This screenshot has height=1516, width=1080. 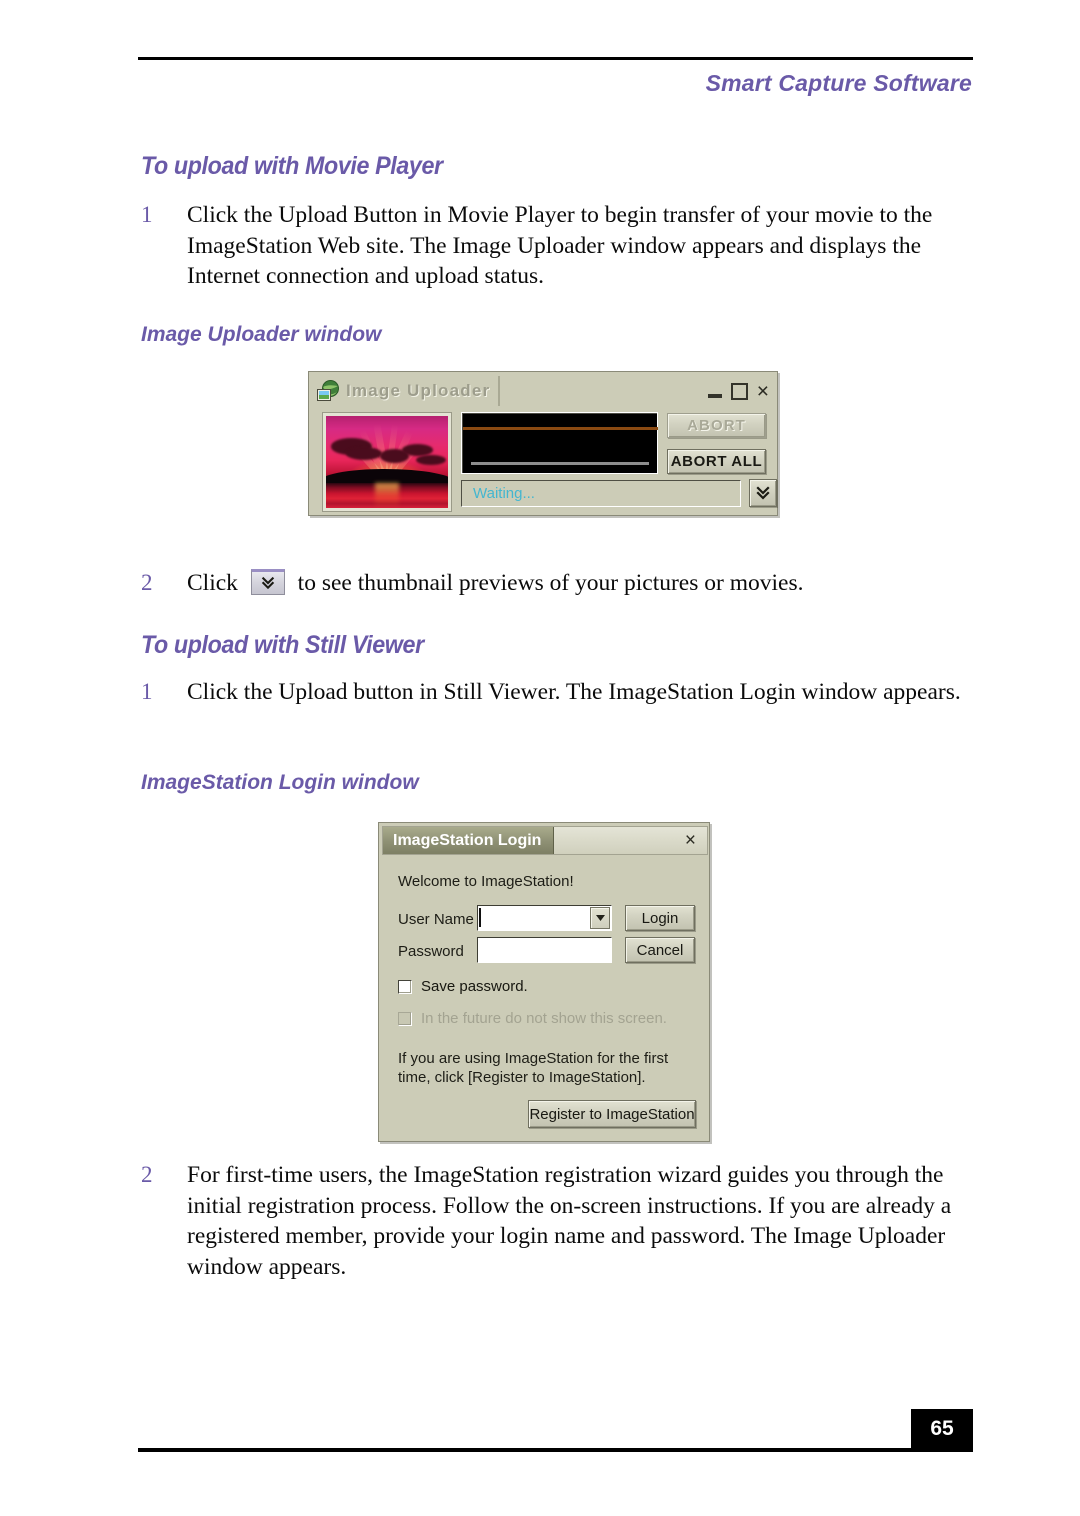 I want to click on minimize-icon, so click(x=714, y=395).